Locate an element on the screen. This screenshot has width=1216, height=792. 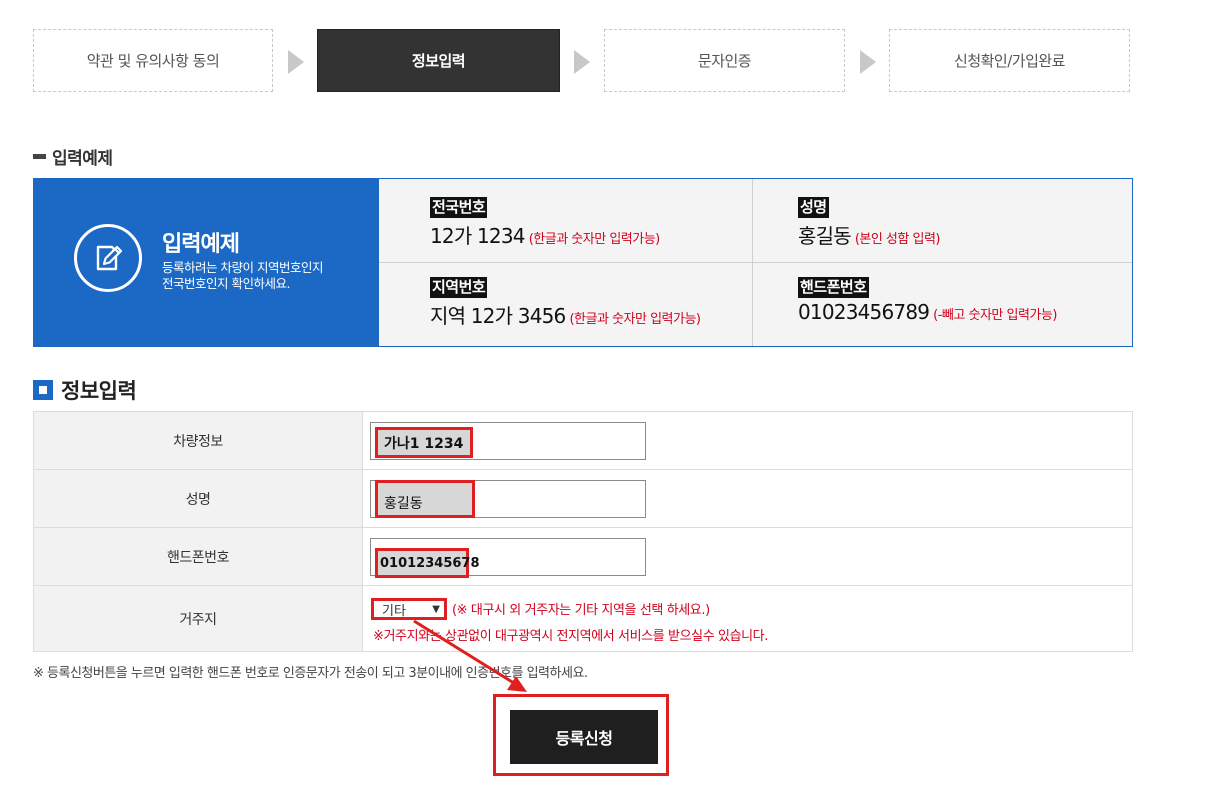
example-regional-number: 지역번호 지역 12가 3456 (한글과 숫자만 입력가능) is located at coordinates (565, 303).